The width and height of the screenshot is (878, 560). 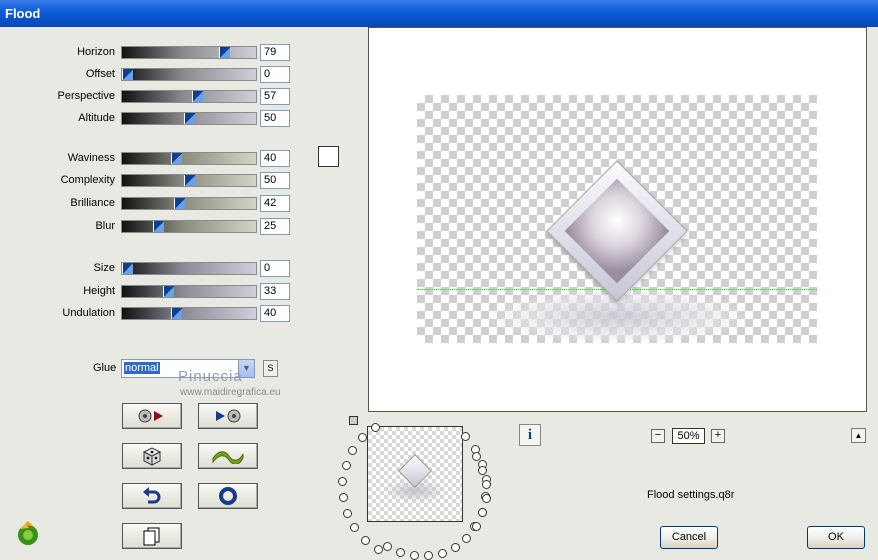 What do you see at coordinates (96, 118) in the screenshot?
I see `slider-label-altitude: Altitude` at bounding box center [96, 118].